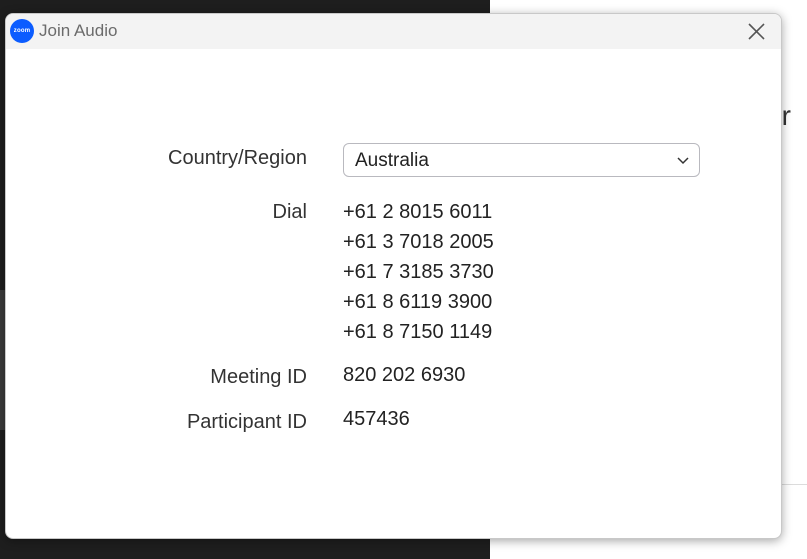 This screenshot has width=807, height=559. I want to click on dial-number: +61 8 6119 3900, so click(418, 302).